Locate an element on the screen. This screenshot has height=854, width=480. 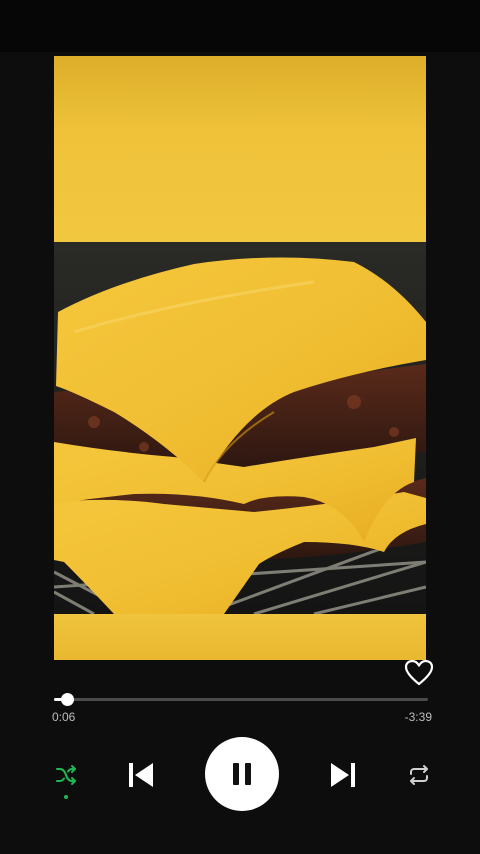
shuffle-active-indicator is located at coordinates (66, 797).